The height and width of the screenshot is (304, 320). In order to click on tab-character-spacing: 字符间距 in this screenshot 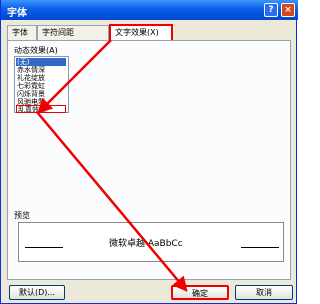, I will do `click(73, 32)`.